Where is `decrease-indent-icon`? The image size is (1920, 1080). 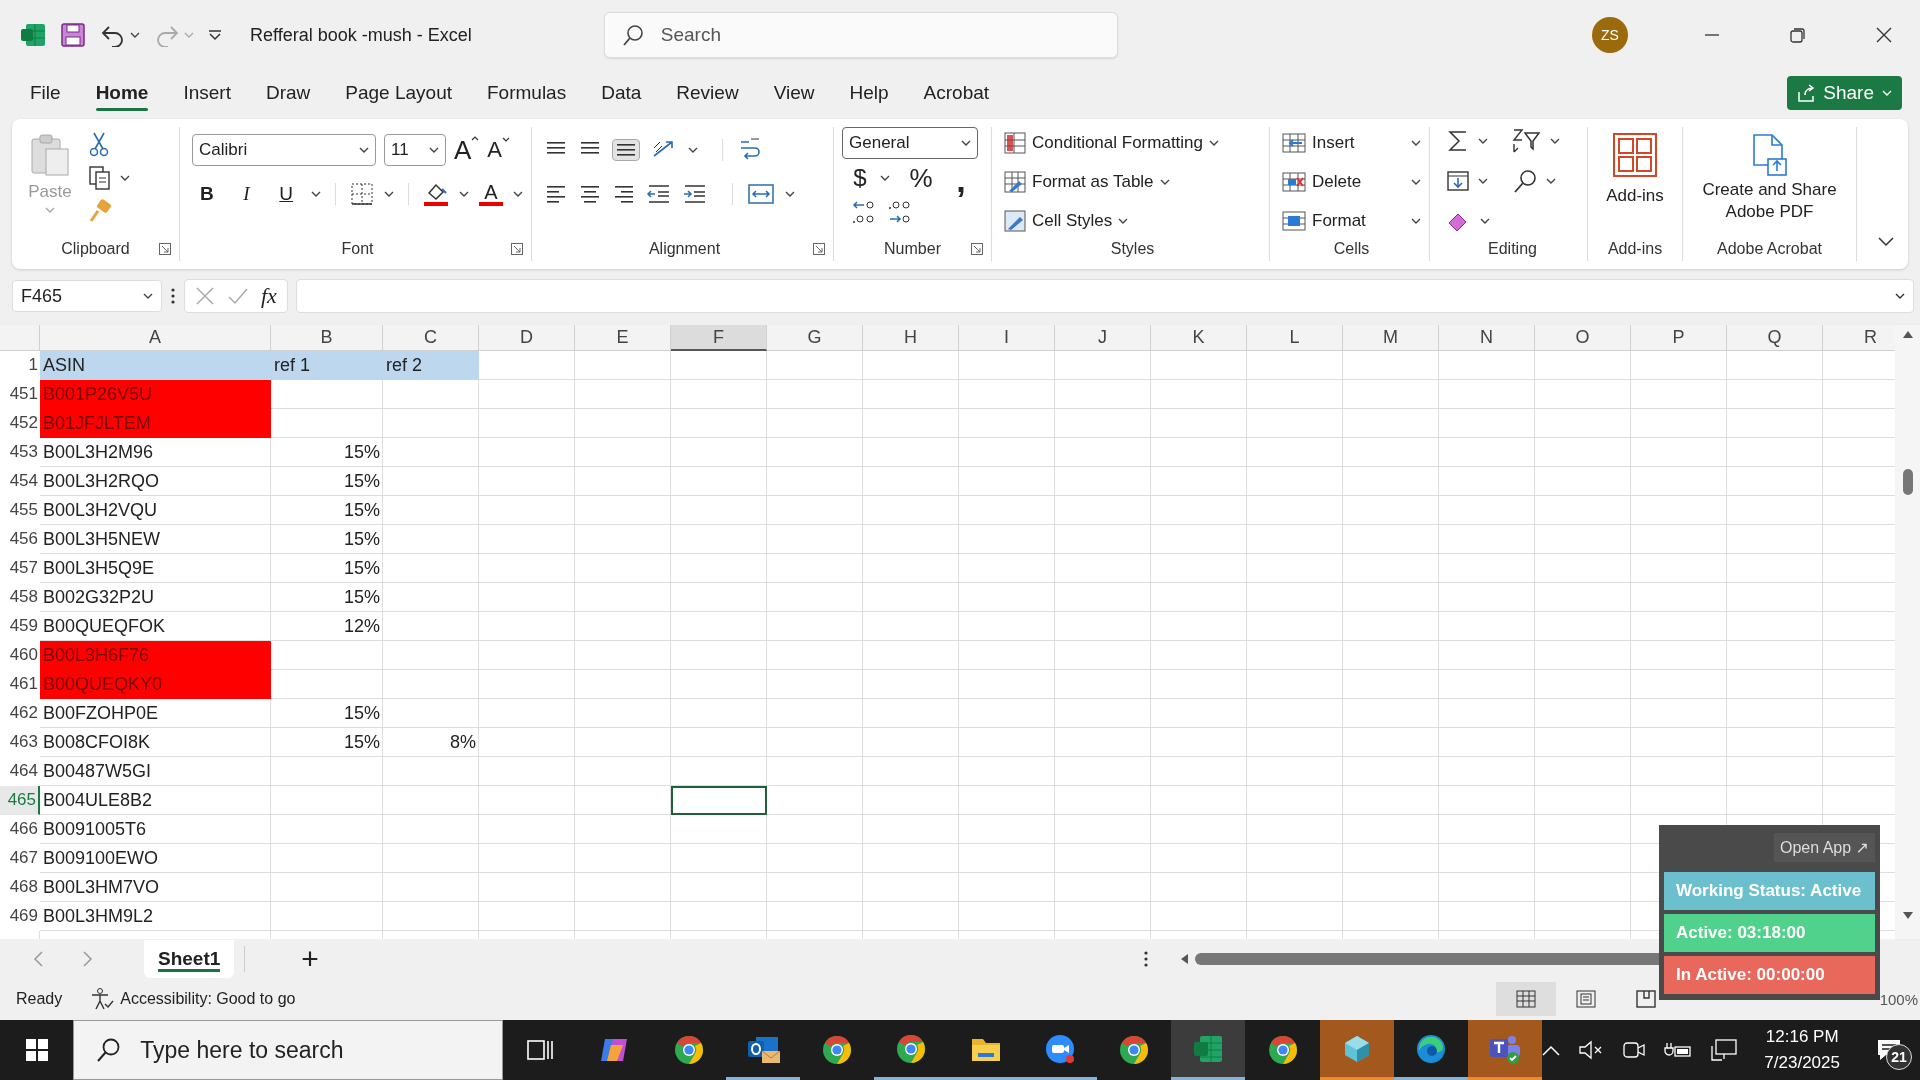
decrease-indent-icon is located at coordinates (659, 194).